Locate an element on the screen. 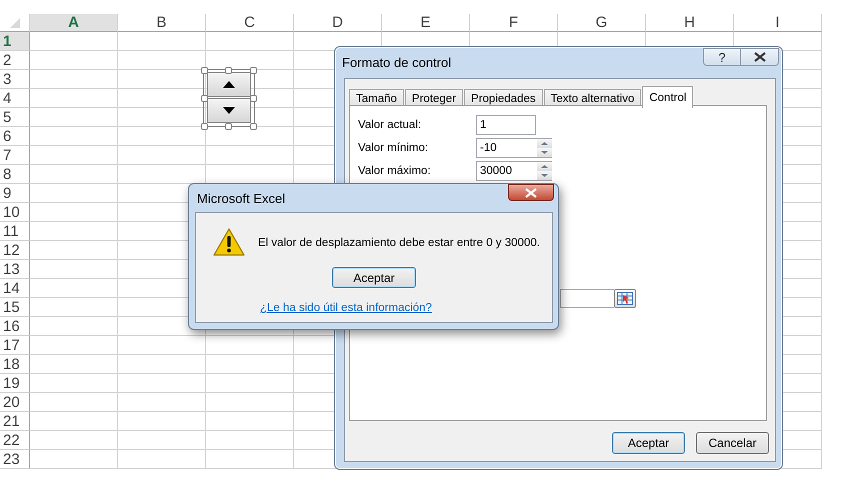 Image resolution: width=851 pixels, height=485 pixels. dialog-button: Aceptar is located at coordinates (648, 443).